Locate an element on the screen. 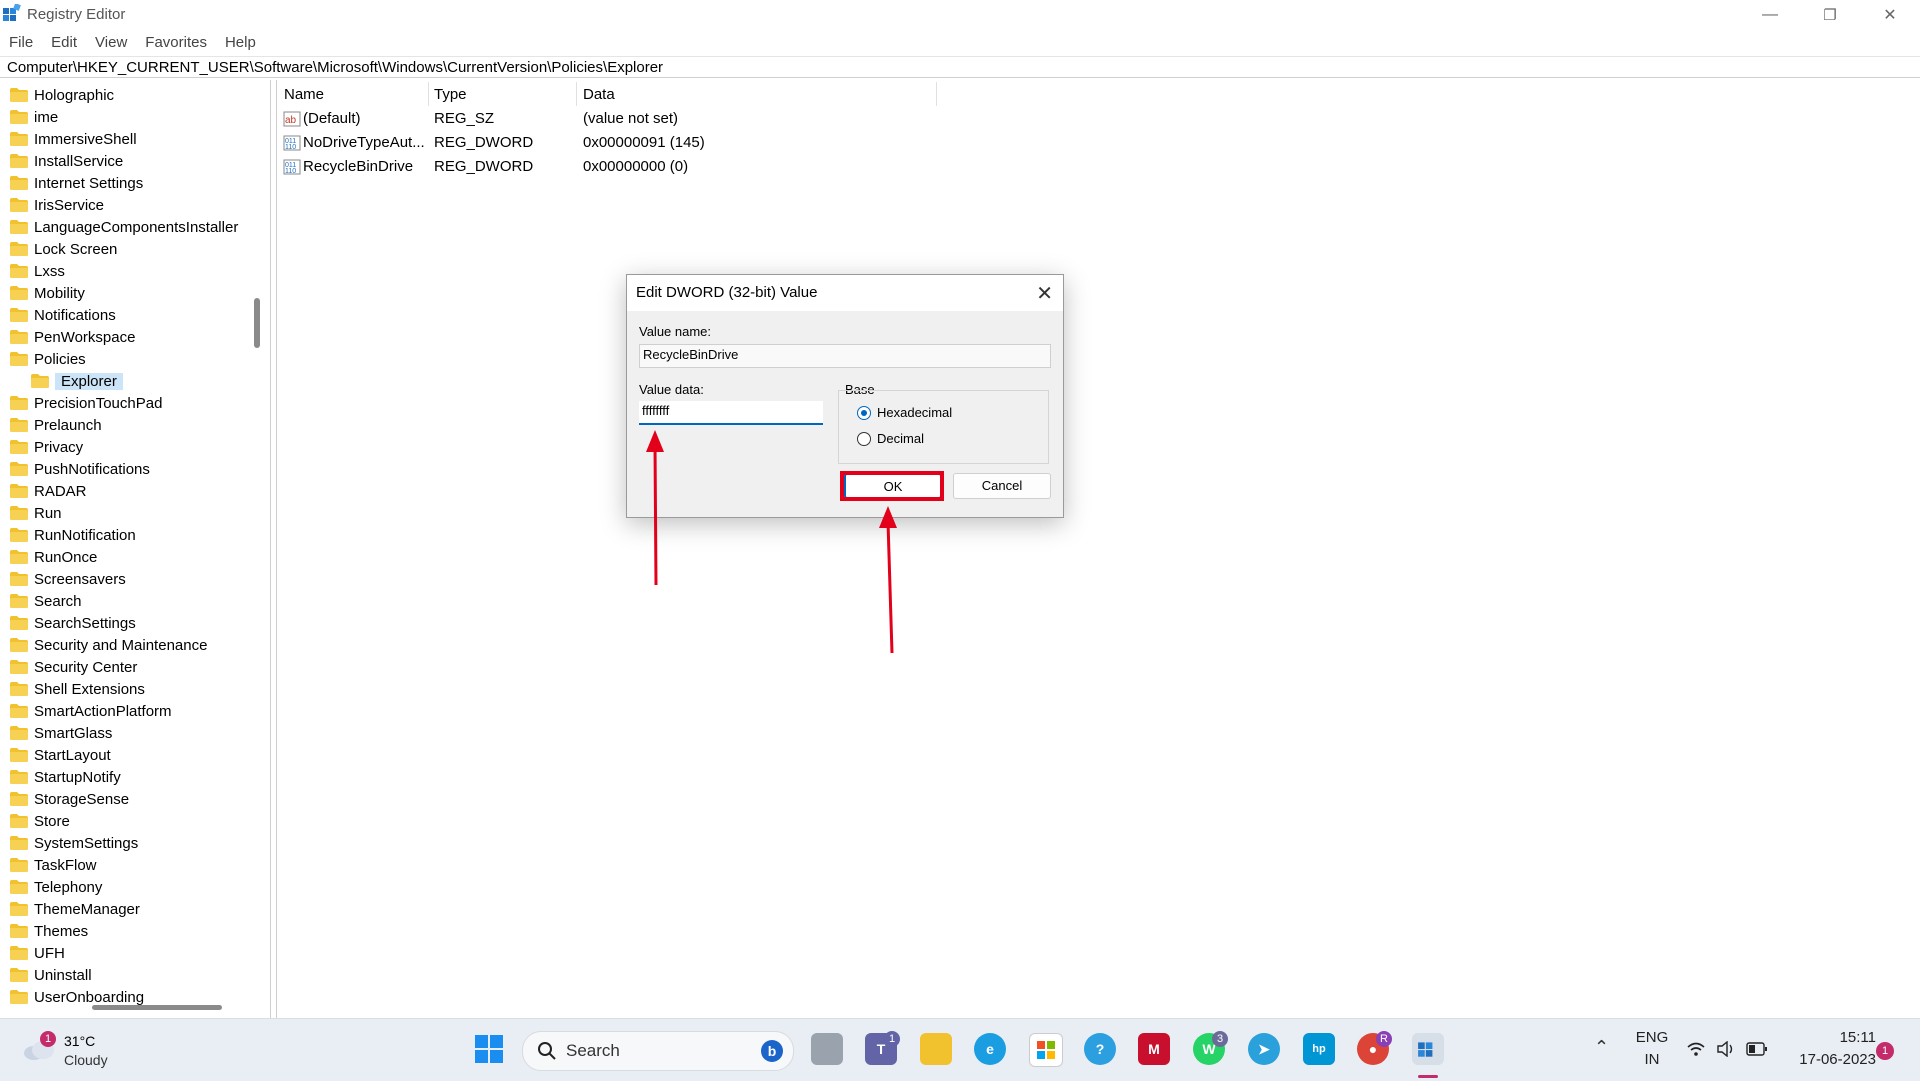 This screenshot has height=1081, width=1920. decimal-label: Decimal is located at coordinates (900, 438).